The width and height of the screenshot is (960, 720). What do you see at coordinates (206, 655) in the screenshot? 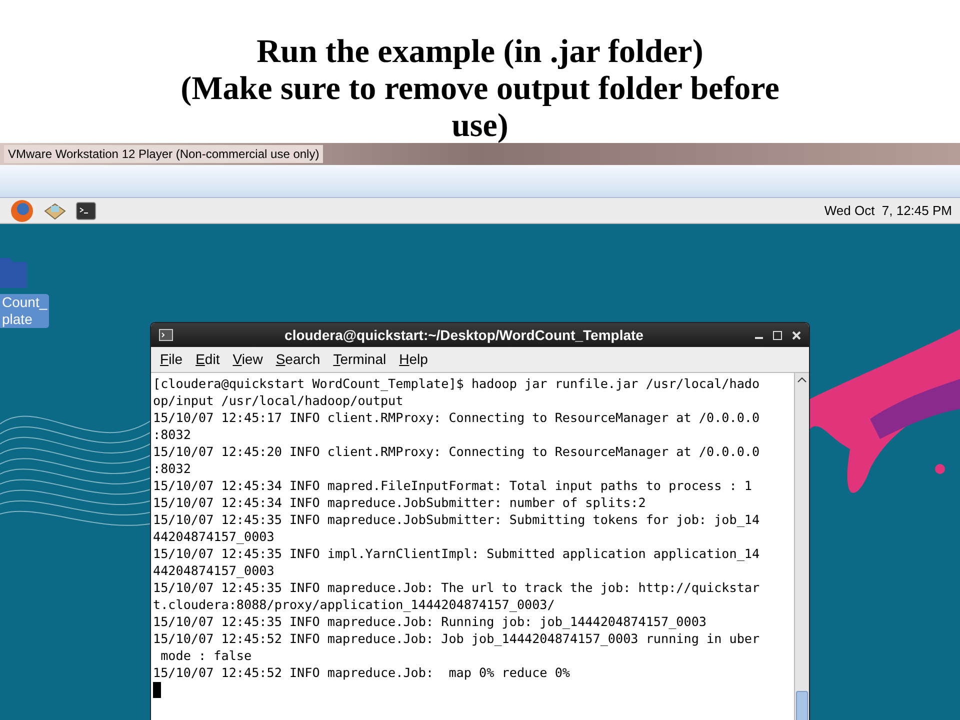
I see `terminal-line: mode : false` at bounding box center [206, 655].